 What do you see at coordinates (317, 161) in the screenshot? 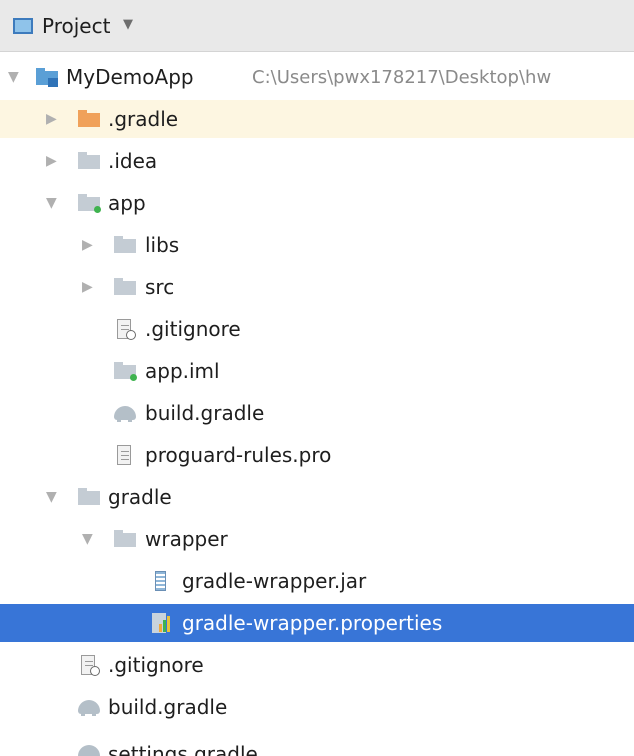
I see `tree-node-idea: ▶ .idea` at bounding box center [317, 161].